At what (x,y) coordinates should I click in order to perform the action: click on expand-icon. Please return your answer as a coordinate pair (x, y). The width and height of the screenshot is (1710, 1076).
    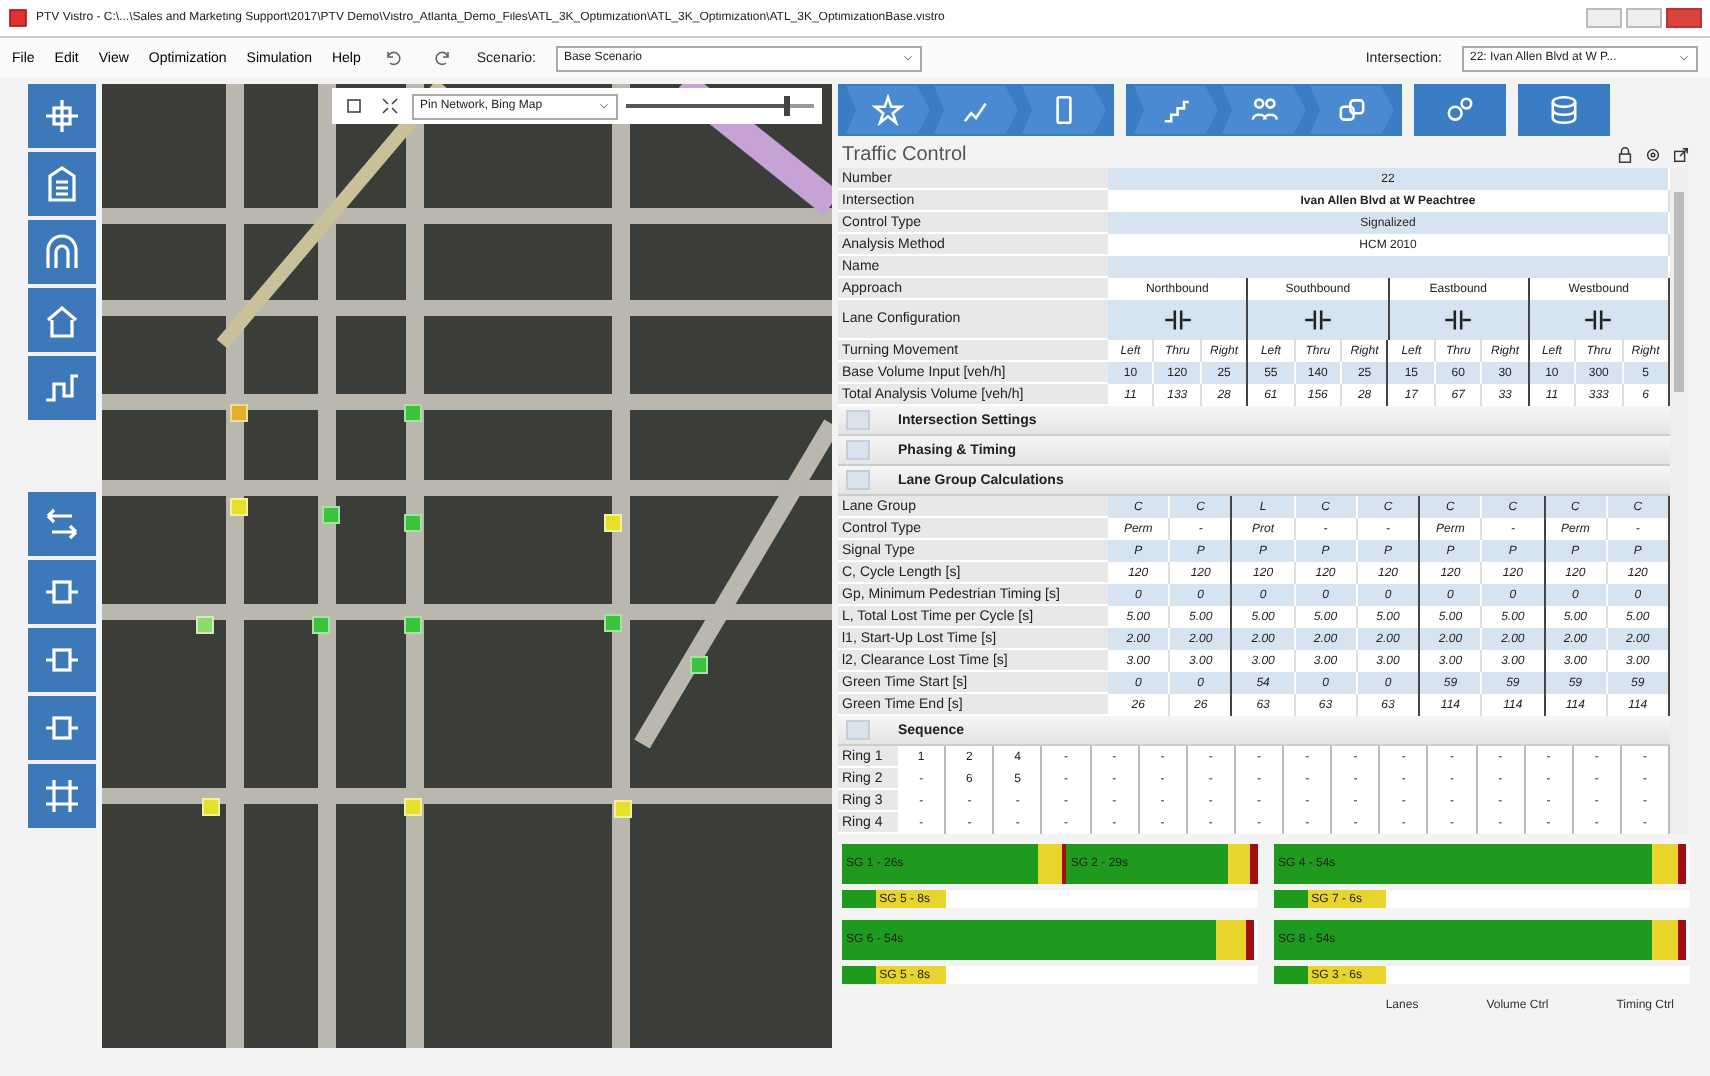
    Looking at the image, I should click on (390, 106).